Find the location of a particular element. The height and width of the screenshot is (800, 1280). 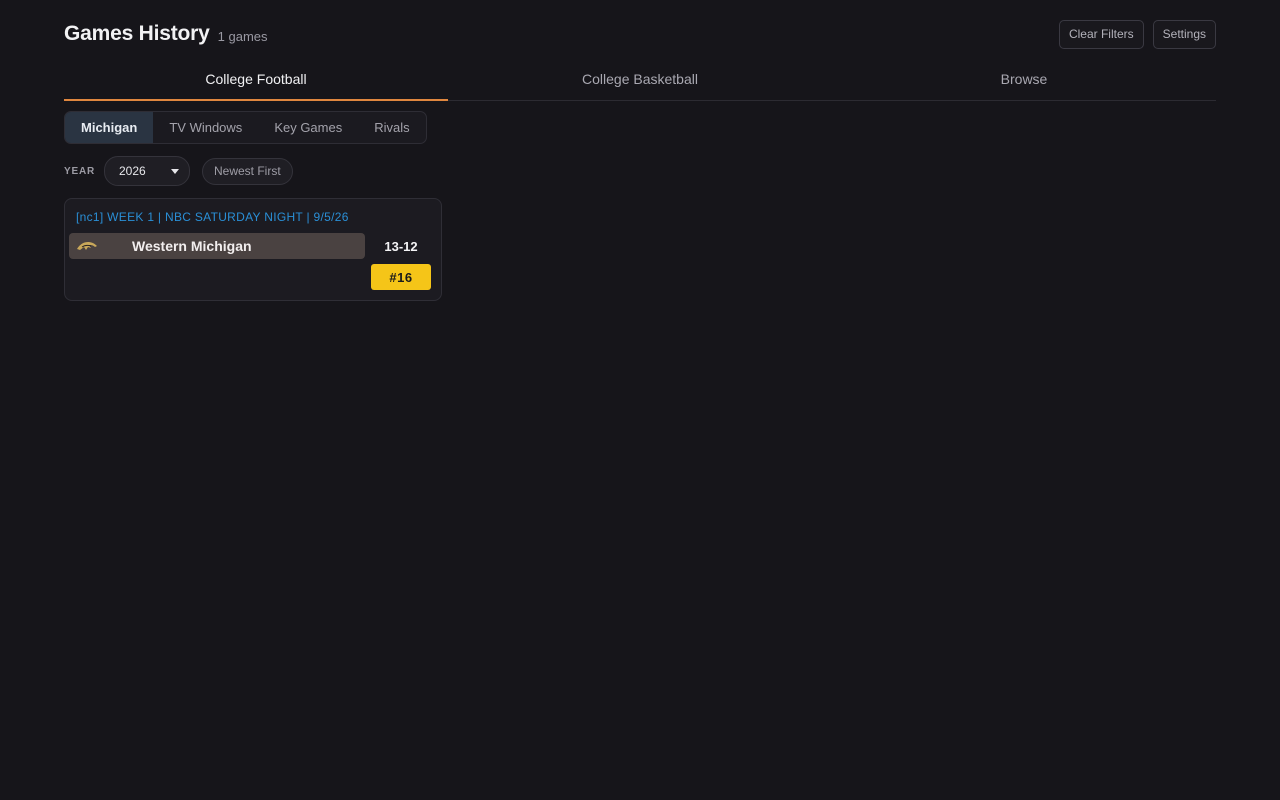

tab-college-basketball: College Basketball is located at coordinates (640, 79).